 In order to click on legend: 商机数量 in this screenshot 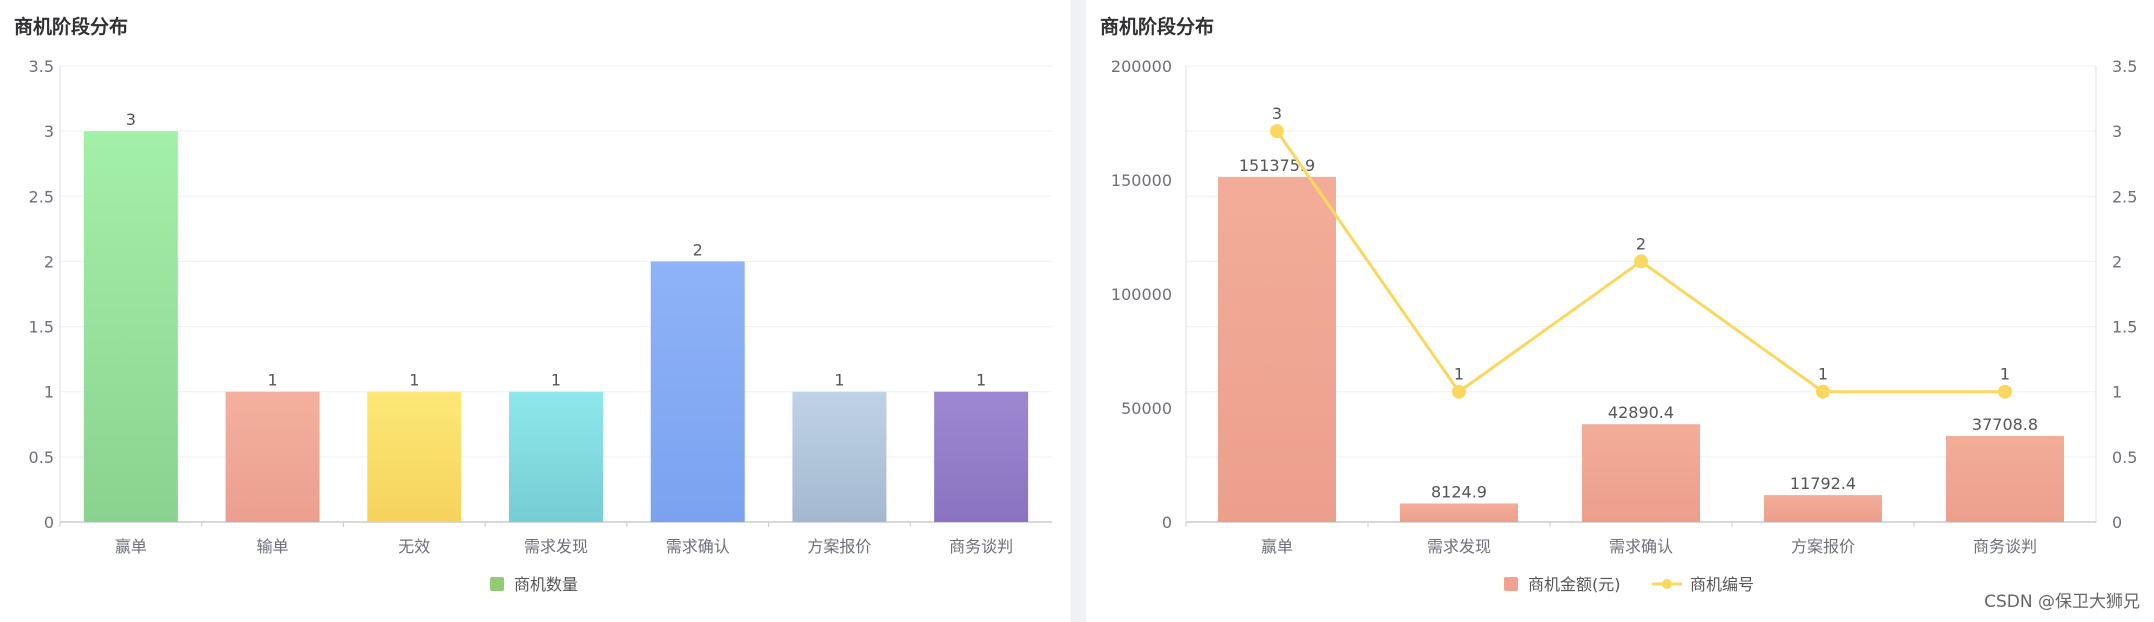, I will do `click(534, 584)`.